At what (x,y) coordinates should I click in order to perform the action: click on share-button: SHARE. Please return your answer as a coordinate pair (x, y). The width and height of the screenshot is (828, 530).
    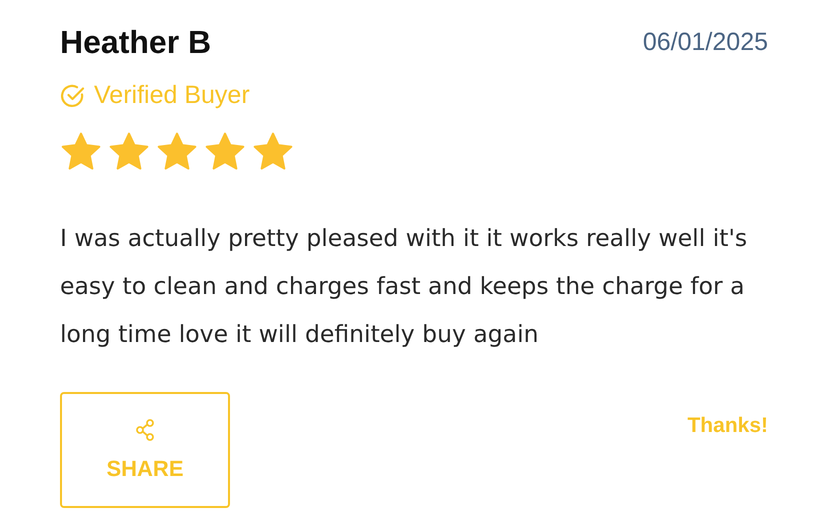
    Looking at the image, I should click on (145, 450).